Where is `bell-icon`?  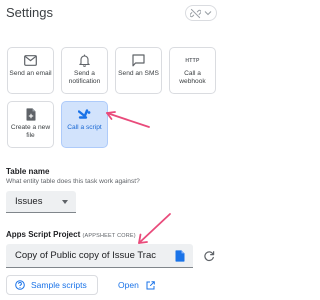 bell-icon is located at coordinates (84, 60).